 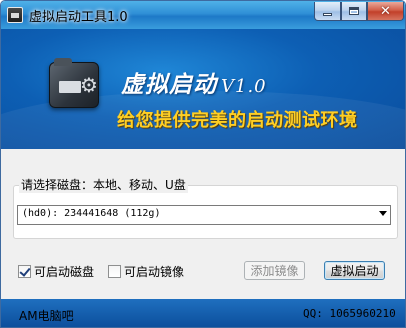 I want to click on chevron-down-icon, so click(x=383, y=213).